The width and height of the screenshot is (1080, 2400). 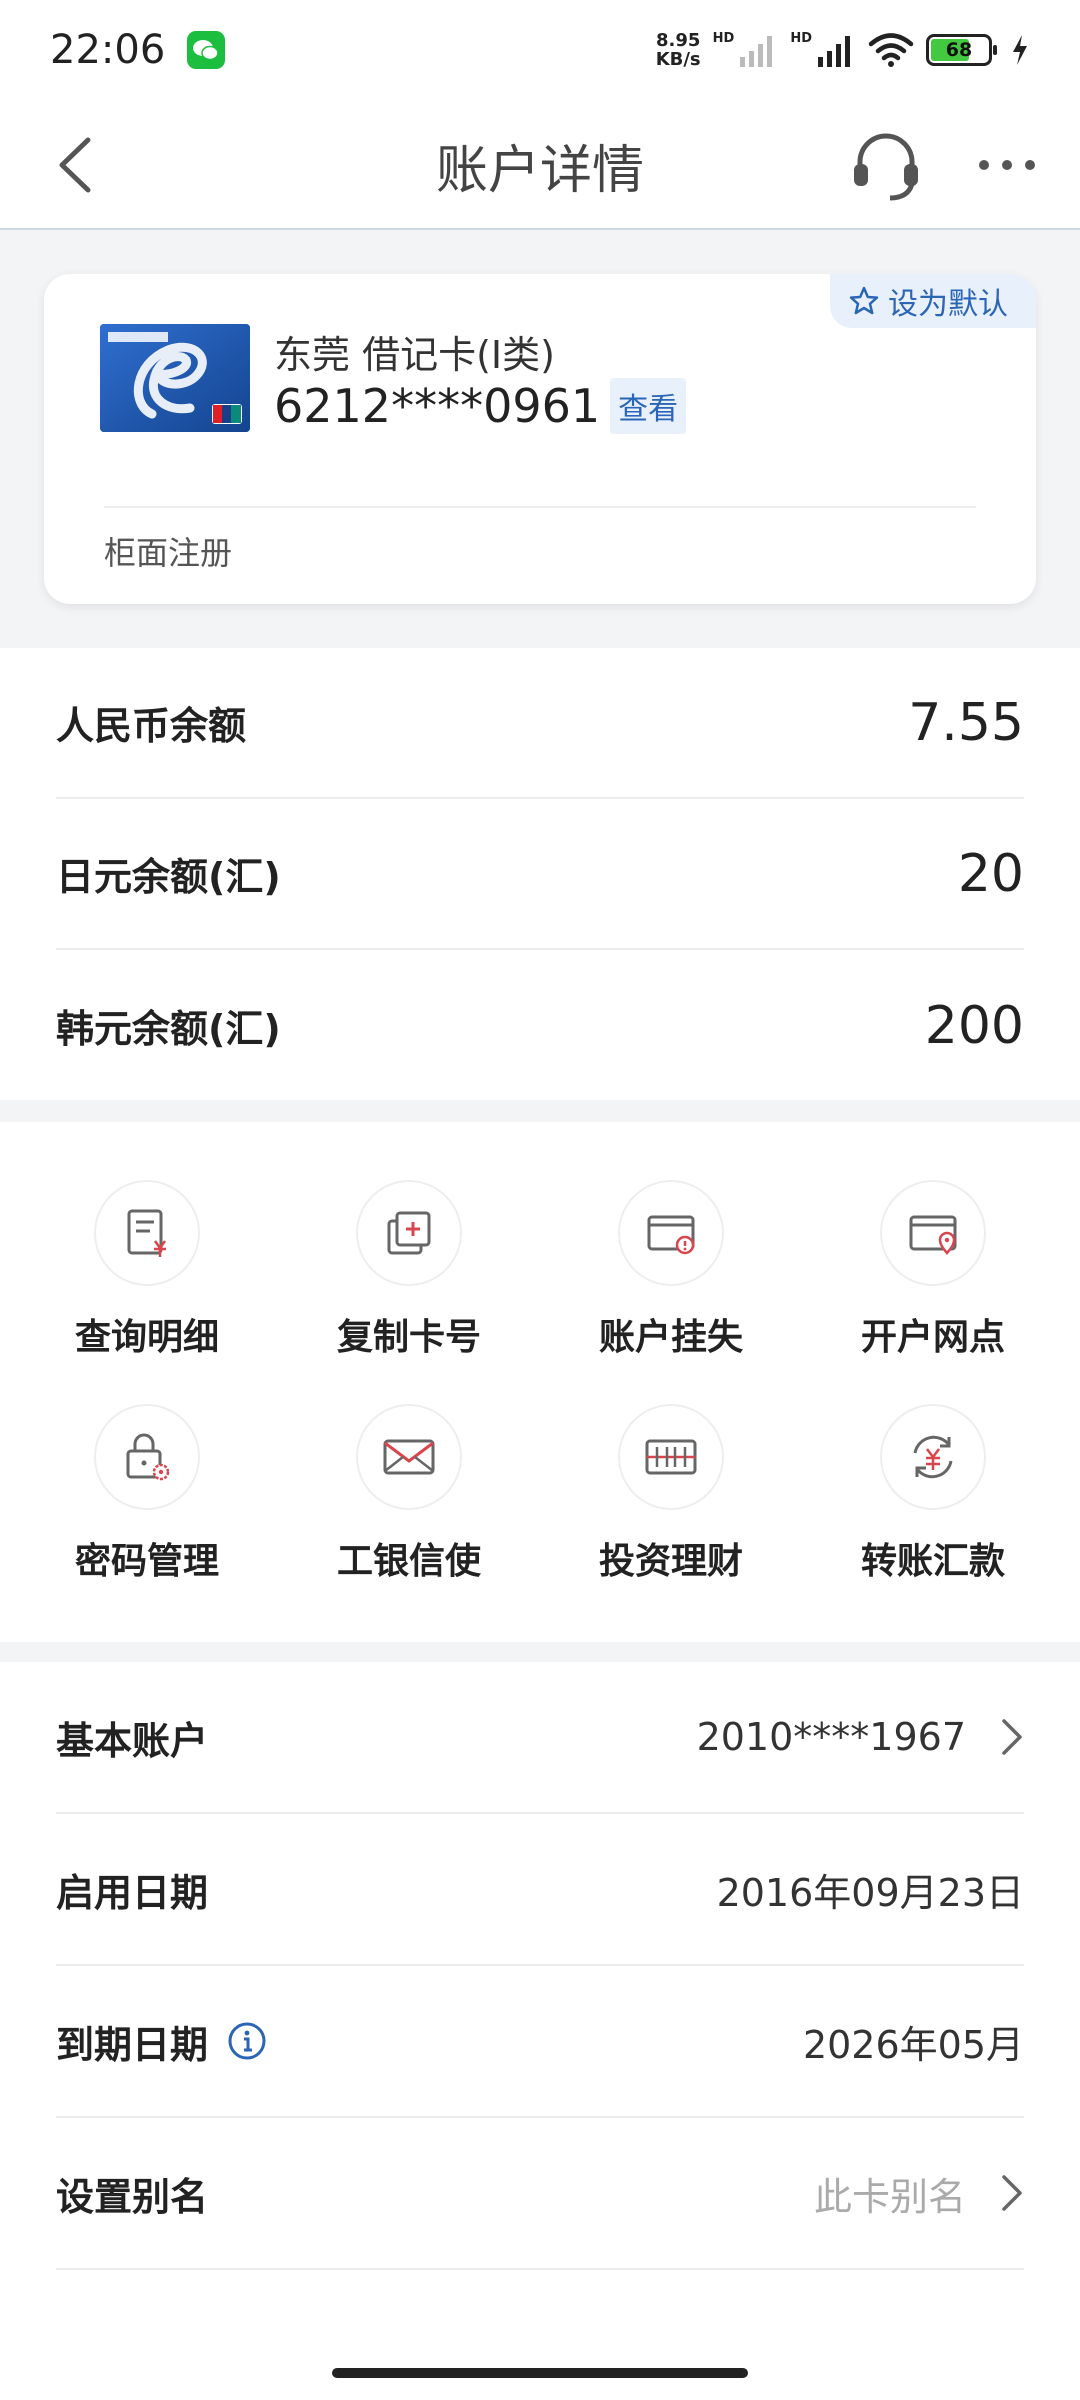 I want to click on action-label: 工银信使, so click(x=408, y=1561).